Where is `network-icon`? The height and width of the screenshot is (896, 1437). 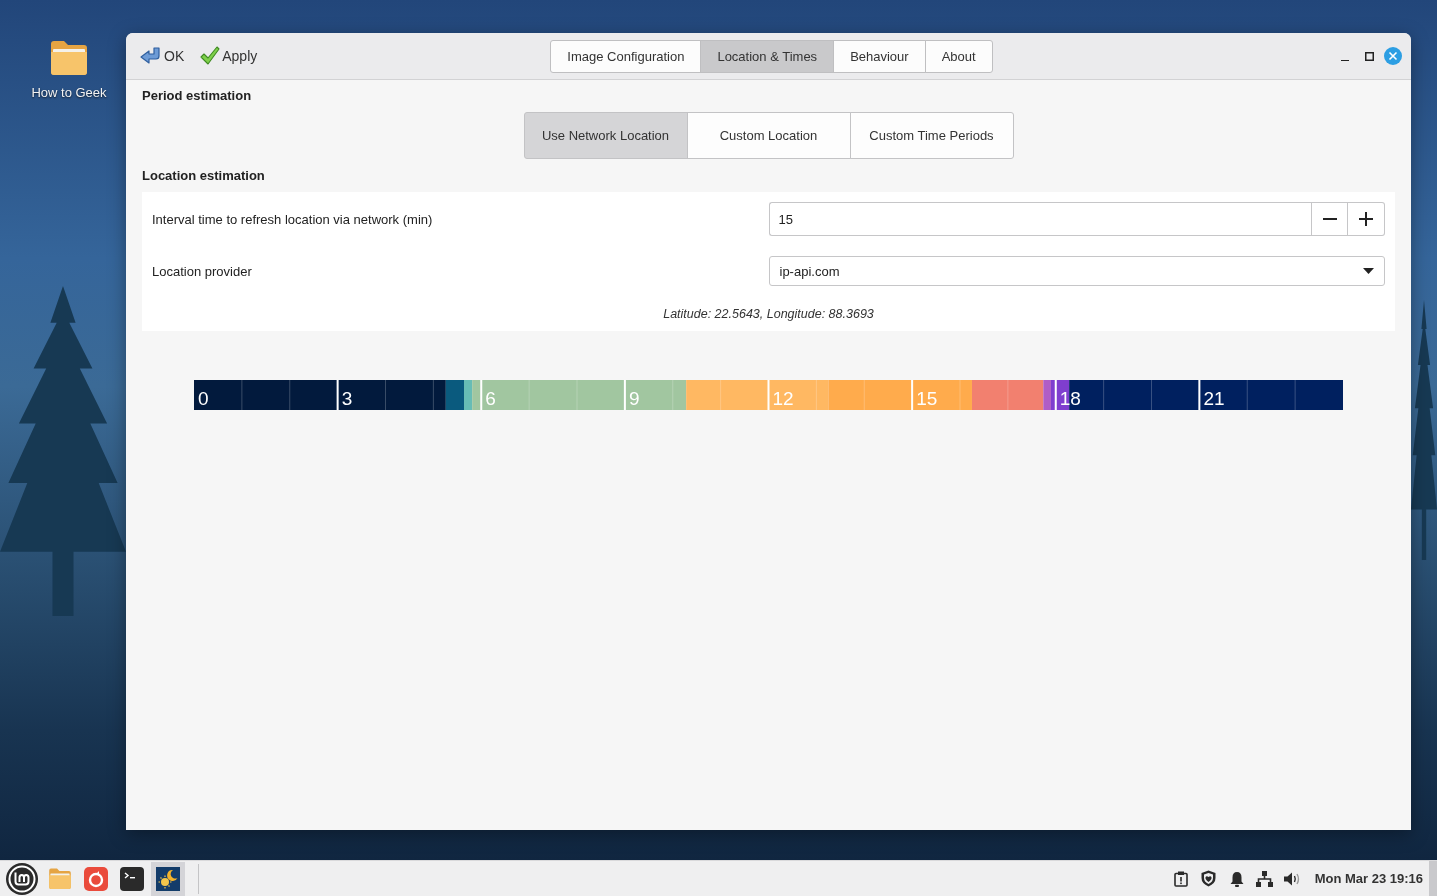 network-icon is located at coordinates (1265, 878).